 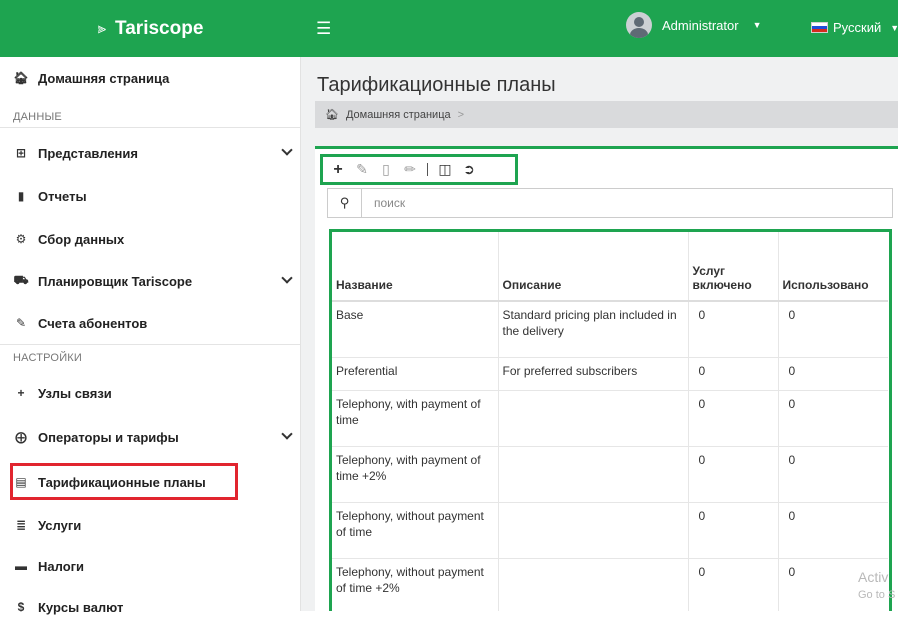 I want to click on sidebar-item-currency: $ Курсы валют, so click(x=150, y=607).